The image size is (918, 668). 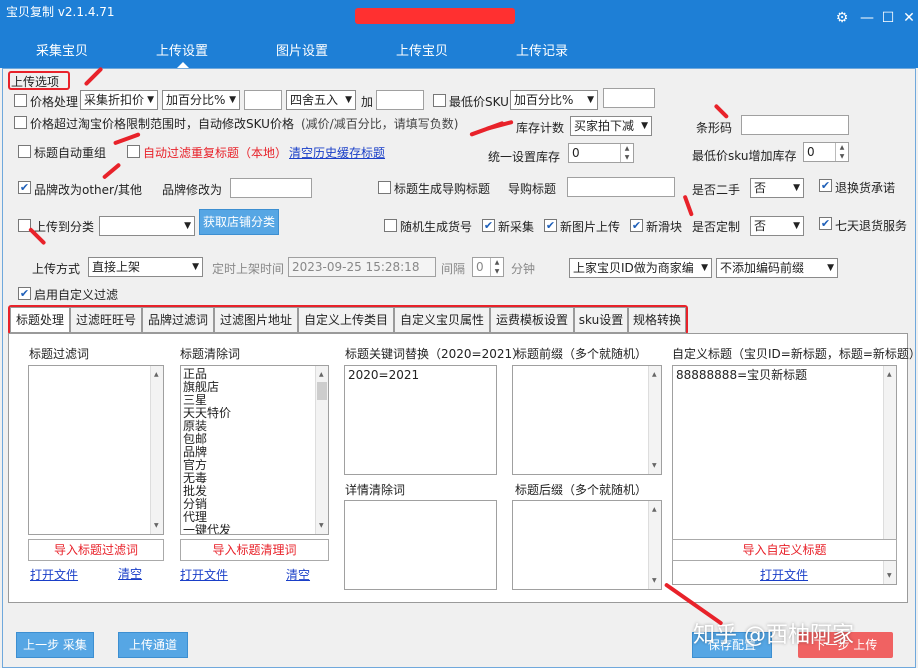 What do you see at coordinates (826, 152) in the screenshot?
I see `min-sku-stock-spinner: 0 ▲ ▼` at bounding box center [826, 152].